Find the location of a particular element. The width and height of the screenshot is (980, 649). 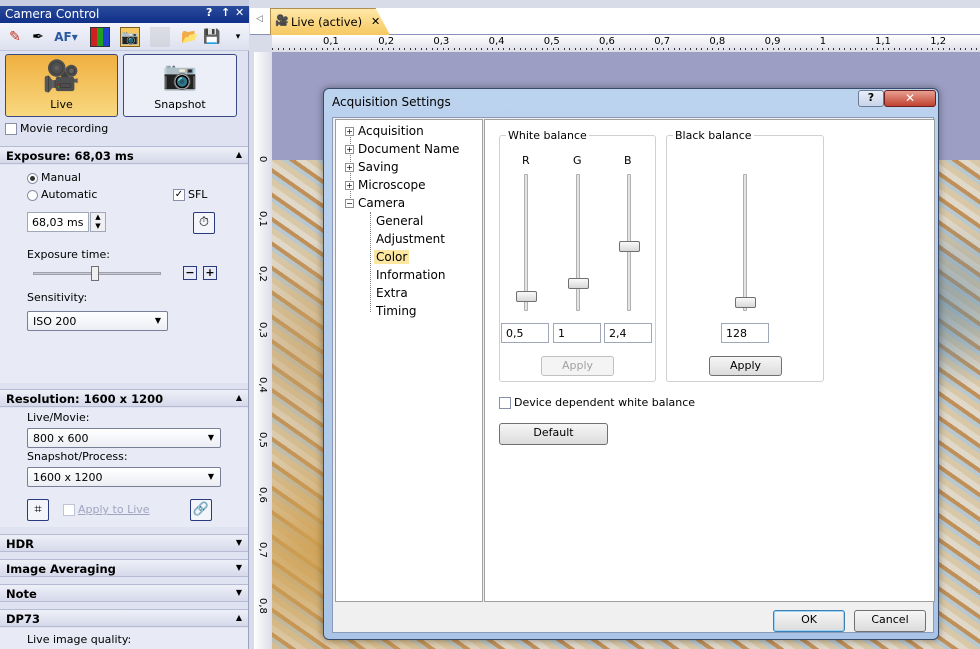

r-value-input: 0,5 is located at coordinates (525, 333).